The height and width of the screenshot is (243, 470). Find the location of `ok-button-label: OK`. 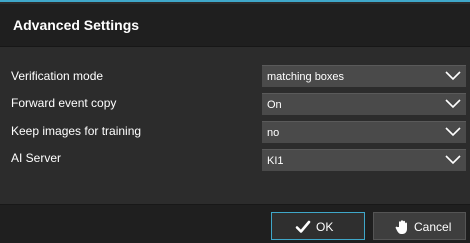

ok-button-label: OK is located at coordinates (325, 227).